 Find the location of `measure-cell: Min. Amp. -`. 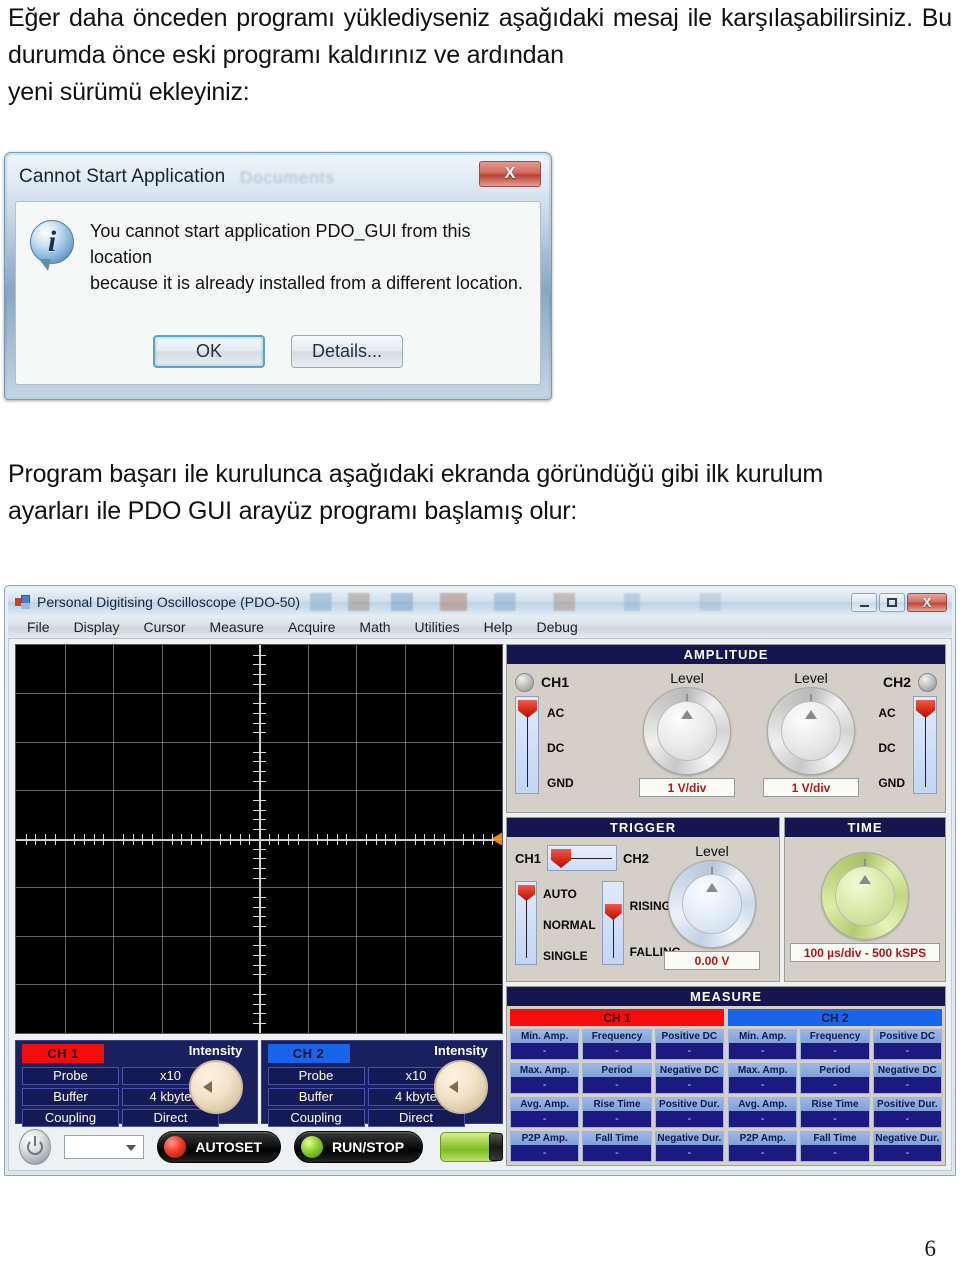

measure-cell: Min. Amp. - is located at coordinates (545, 1044).